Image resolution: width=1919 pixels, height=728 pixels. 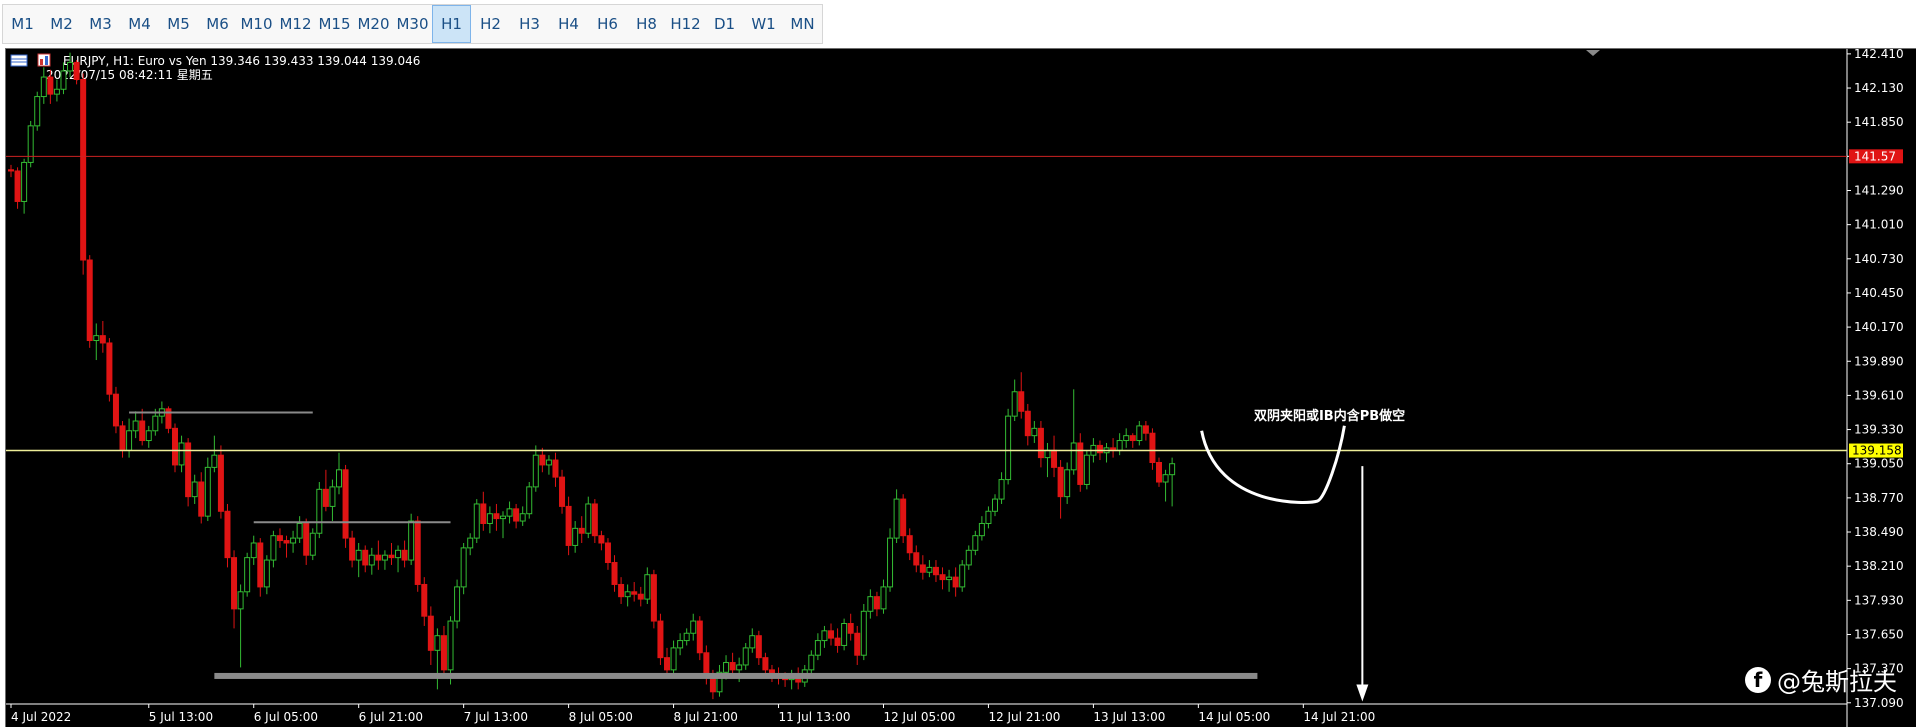 I want to click on timeframe-button-h4: H4, so click(x=568, y=24).